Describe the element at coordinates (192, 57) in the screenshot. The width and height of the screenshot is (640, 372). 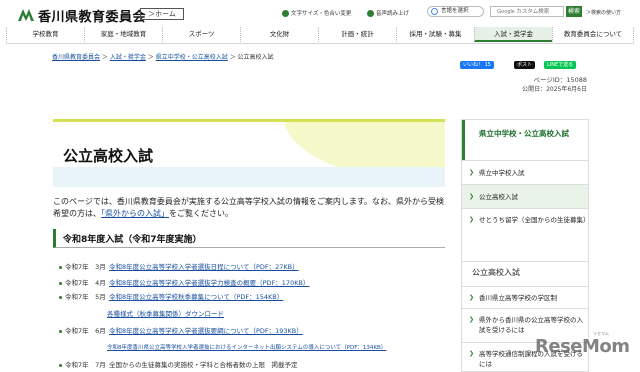
I see `breadcrumb-entrance-exams: 県立中学校・公立高校入試` at that location.